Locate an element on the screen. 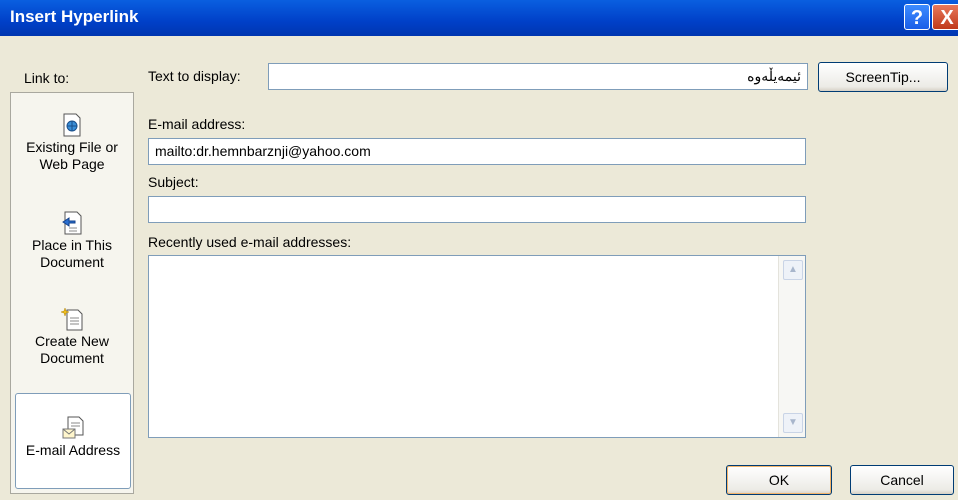  subject-label: Subject: is located at coordinates (173, 182).